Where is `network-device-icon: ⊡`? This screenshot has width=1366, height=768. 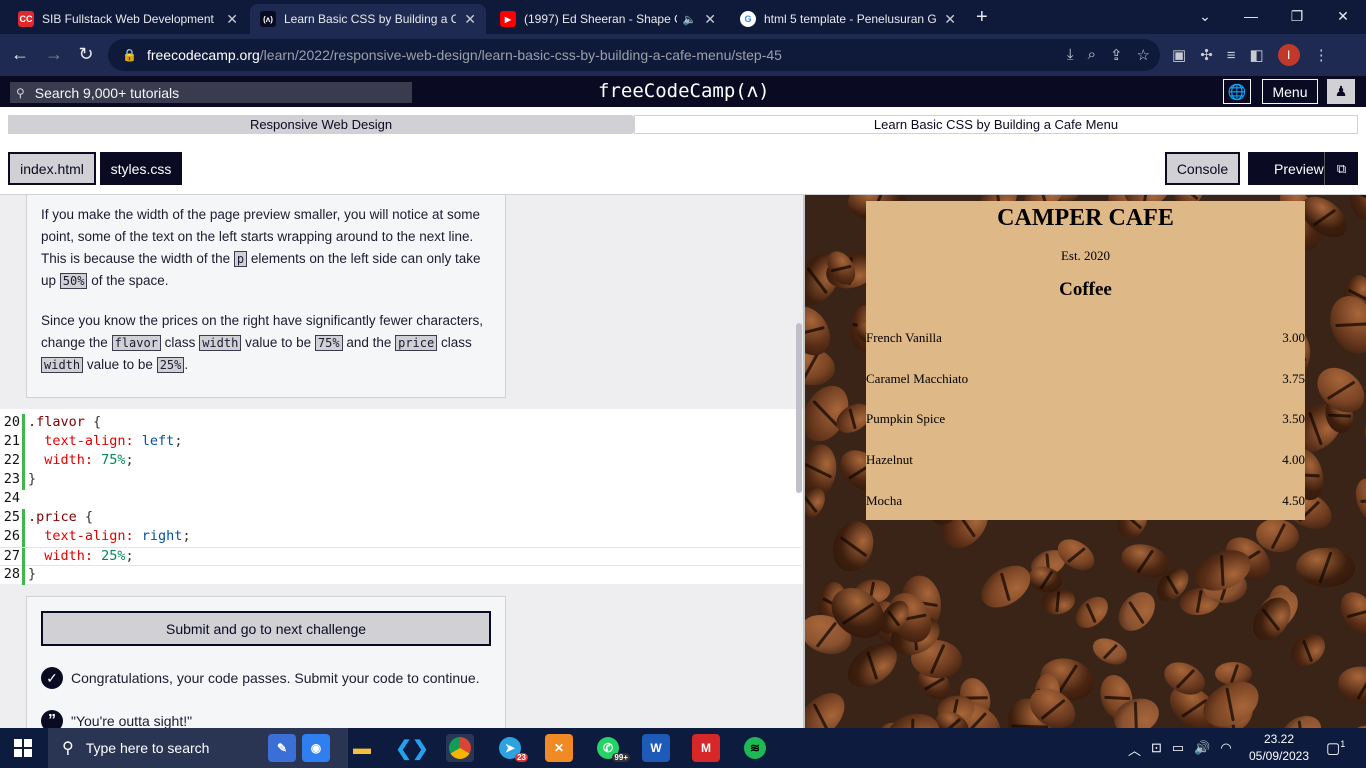 network-device-icon: ⊡ is located at coordinates (1156, 749).